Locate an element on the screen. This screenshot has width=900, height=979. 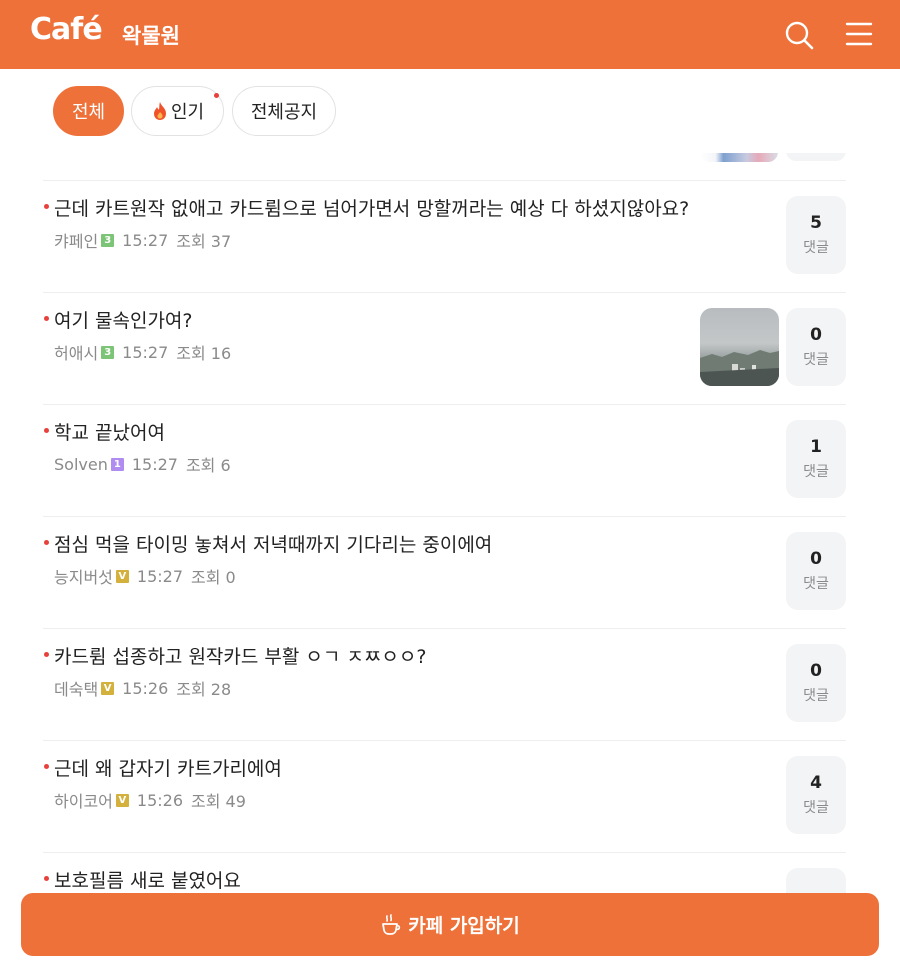
post-item: 근데 왜 갑자기 카트가리에여 하이코어 V 15:26 조회 49 4 댓글 is located at coordinates (450, 796).